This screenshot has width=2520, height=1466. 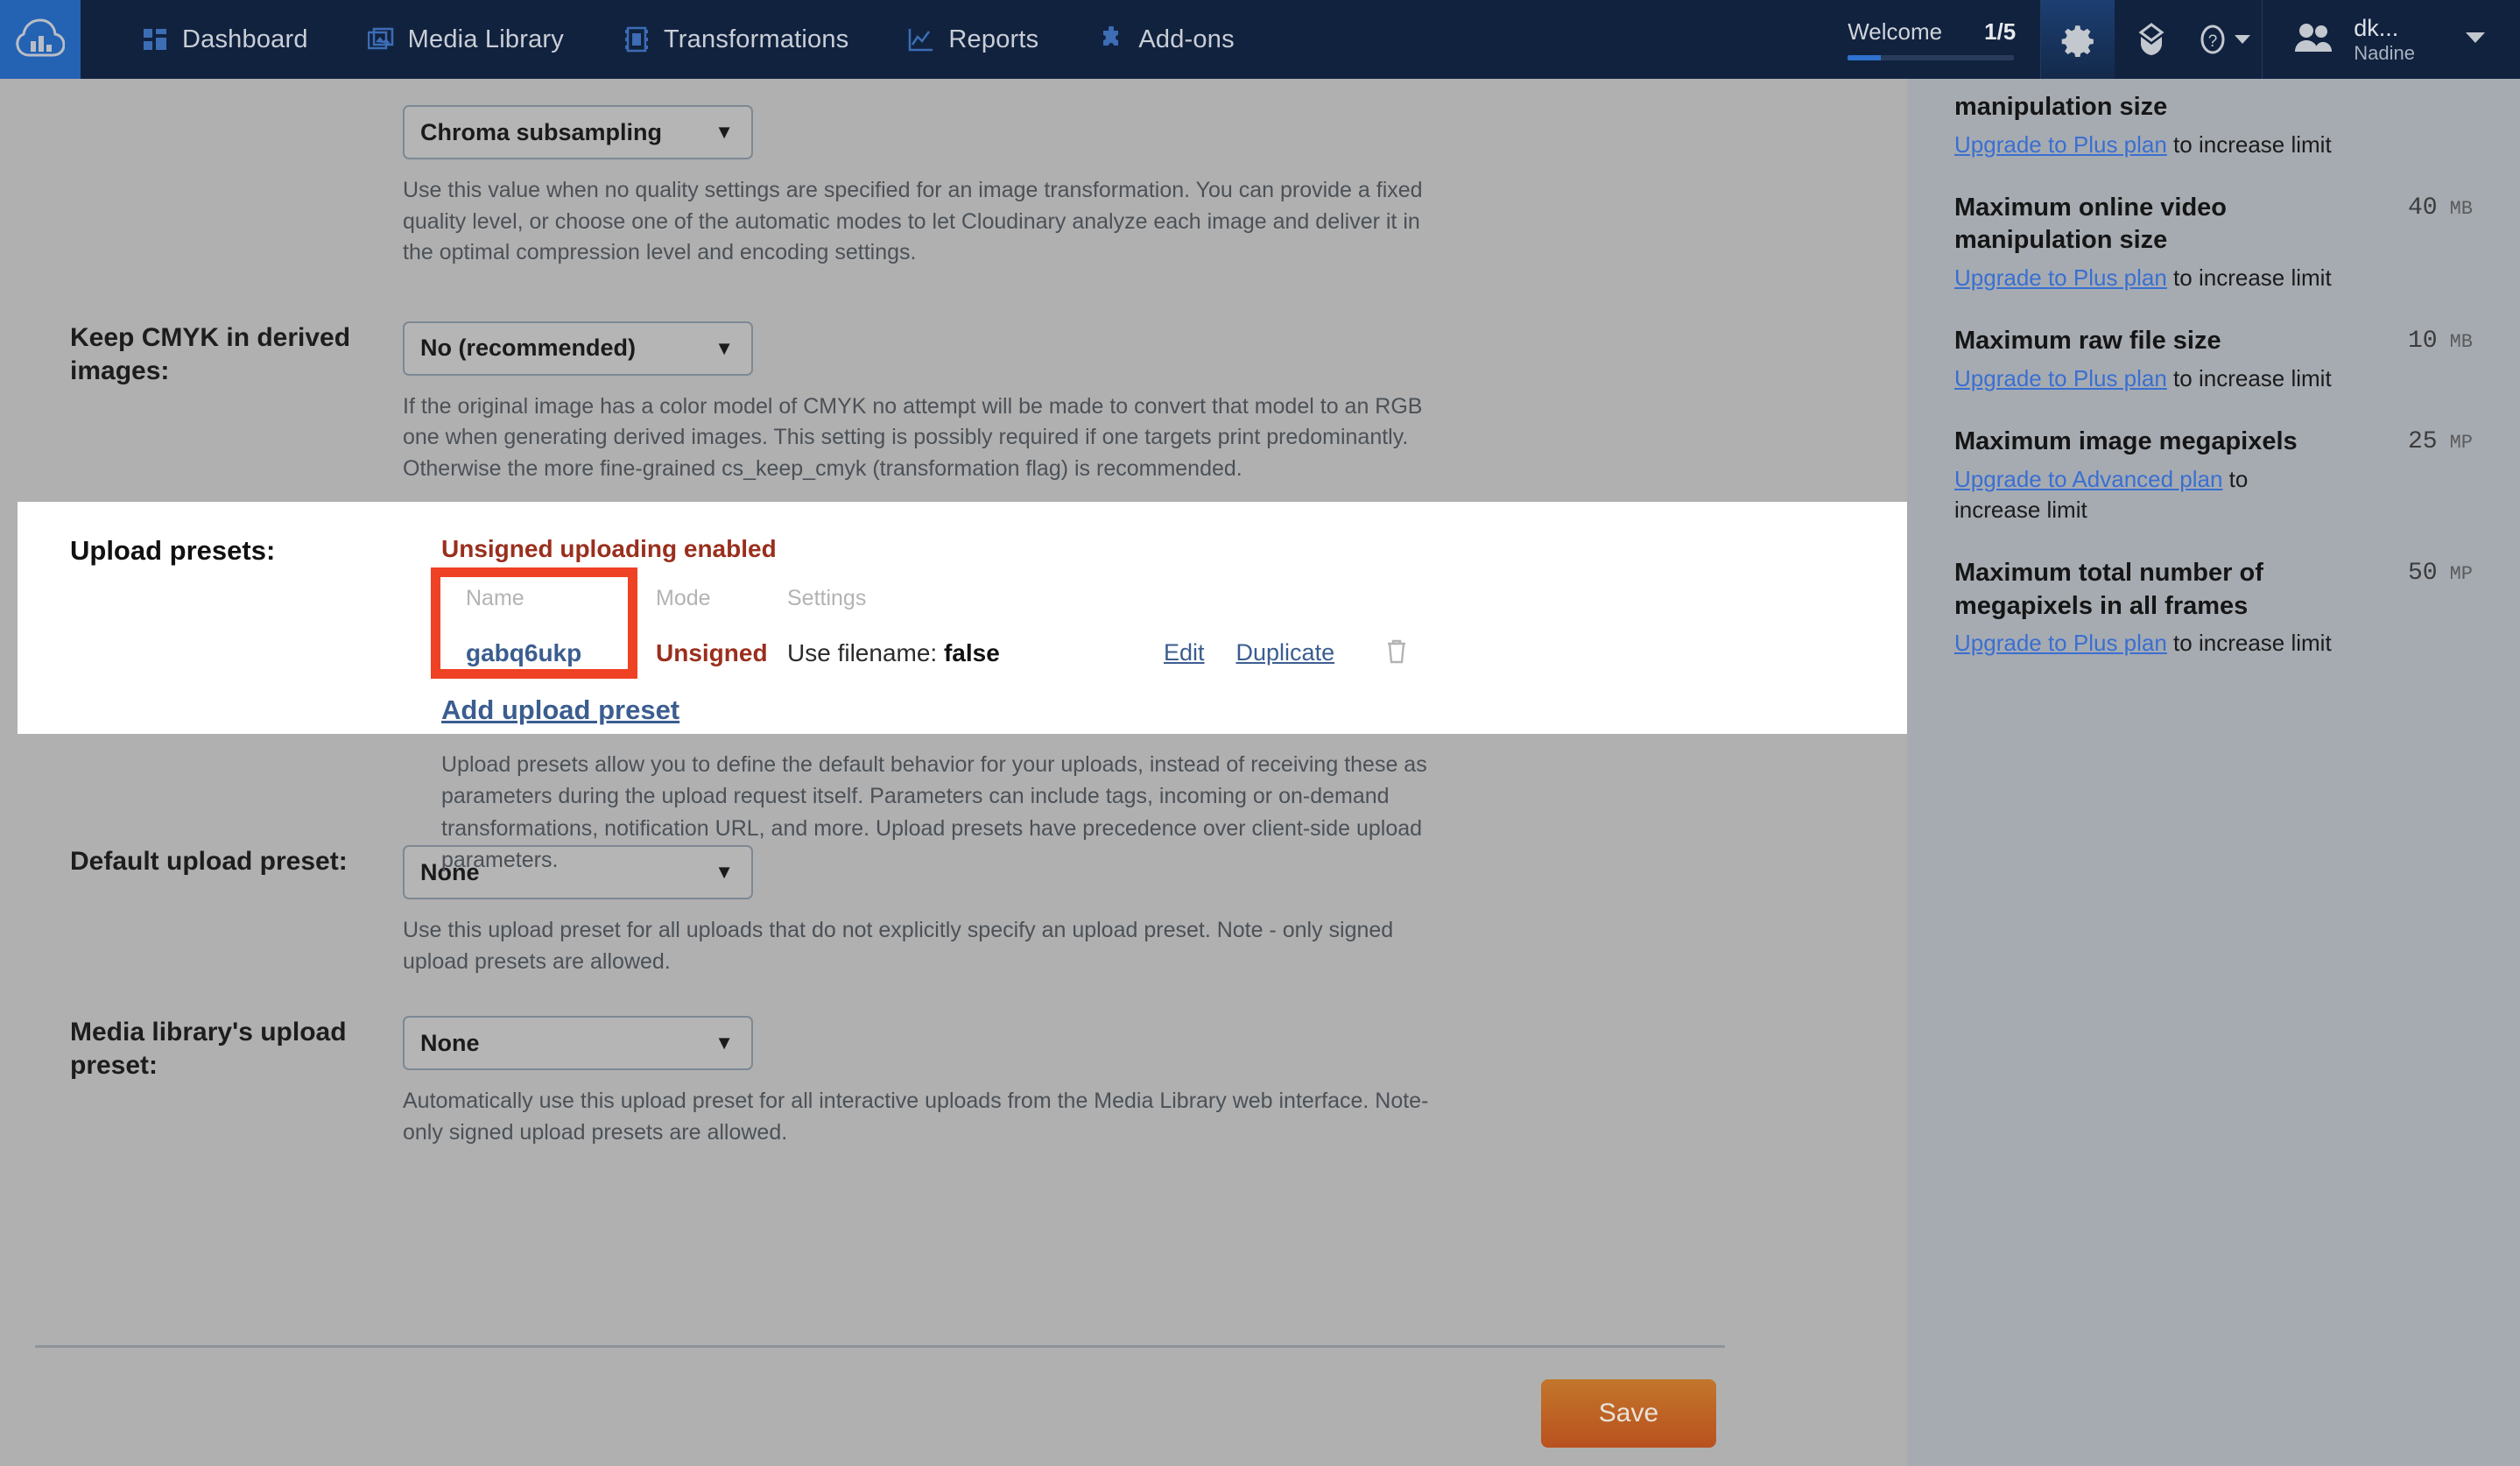 I want to click on nav-item-dashboard-label: Dashboard, so click(x=245, y=39).